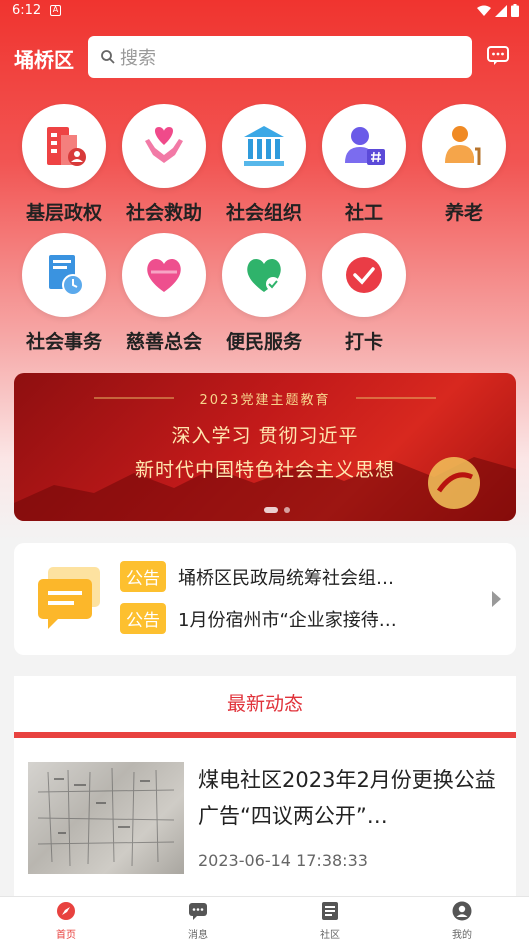 This screenshot has width=529, height=942. I want to click on grid-item-charity: 慈善总会, so click(164, 293).